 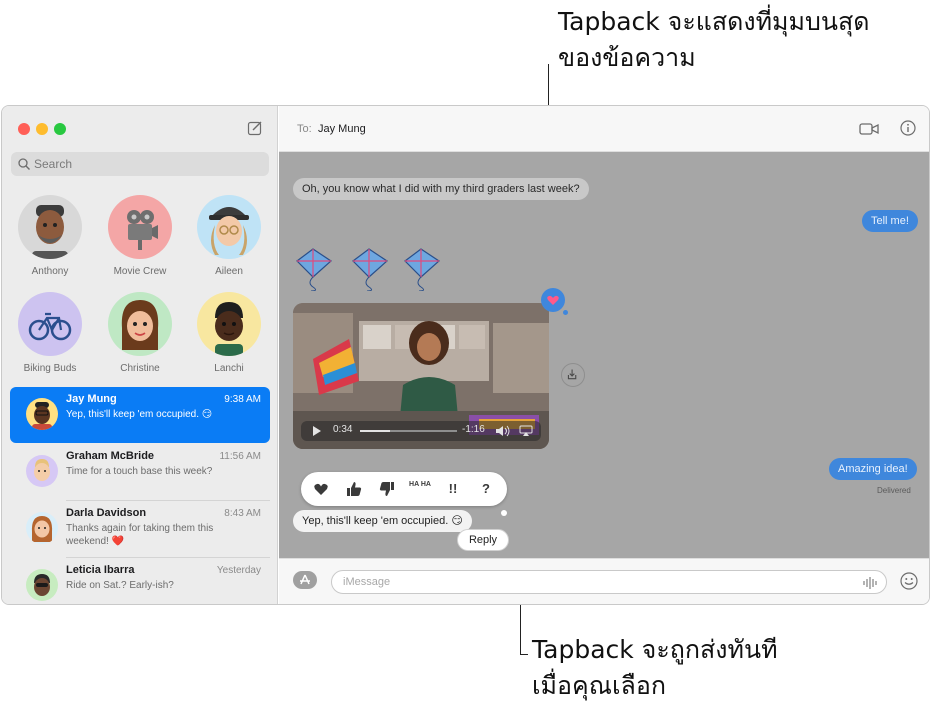 What do you see at coordinates (894, 490) in the screenshot?
I see `delivered-status: Delivered` at bounding box center [894, 490].